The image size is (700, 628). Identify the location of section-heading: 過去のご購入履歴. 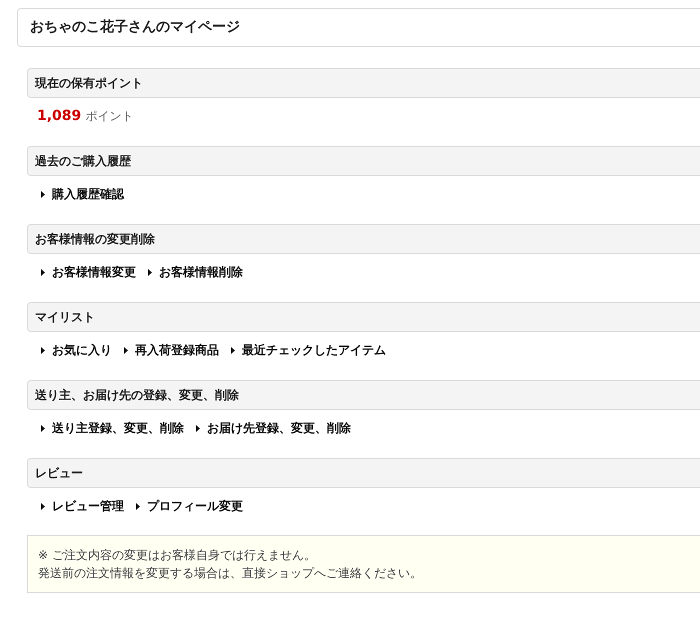
(363, 161).